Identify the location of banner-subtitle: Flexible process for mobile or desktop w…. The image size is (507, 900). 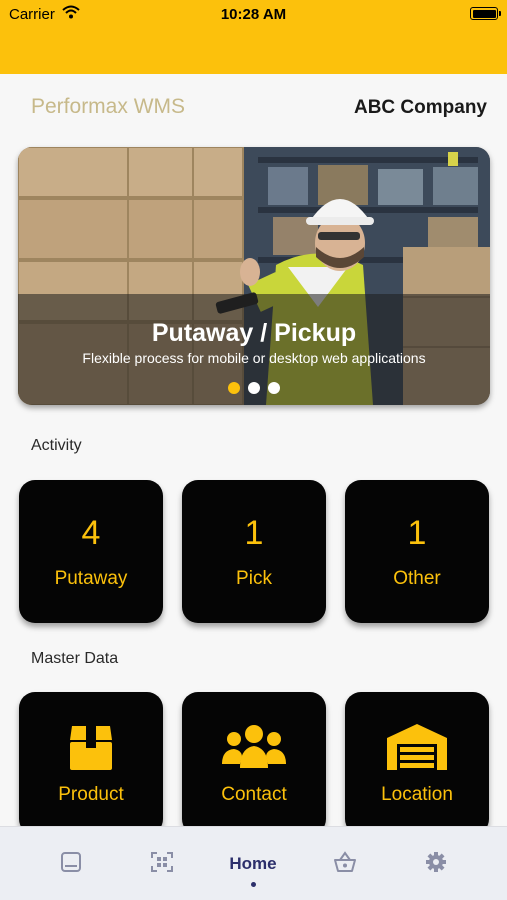
(254, 358).